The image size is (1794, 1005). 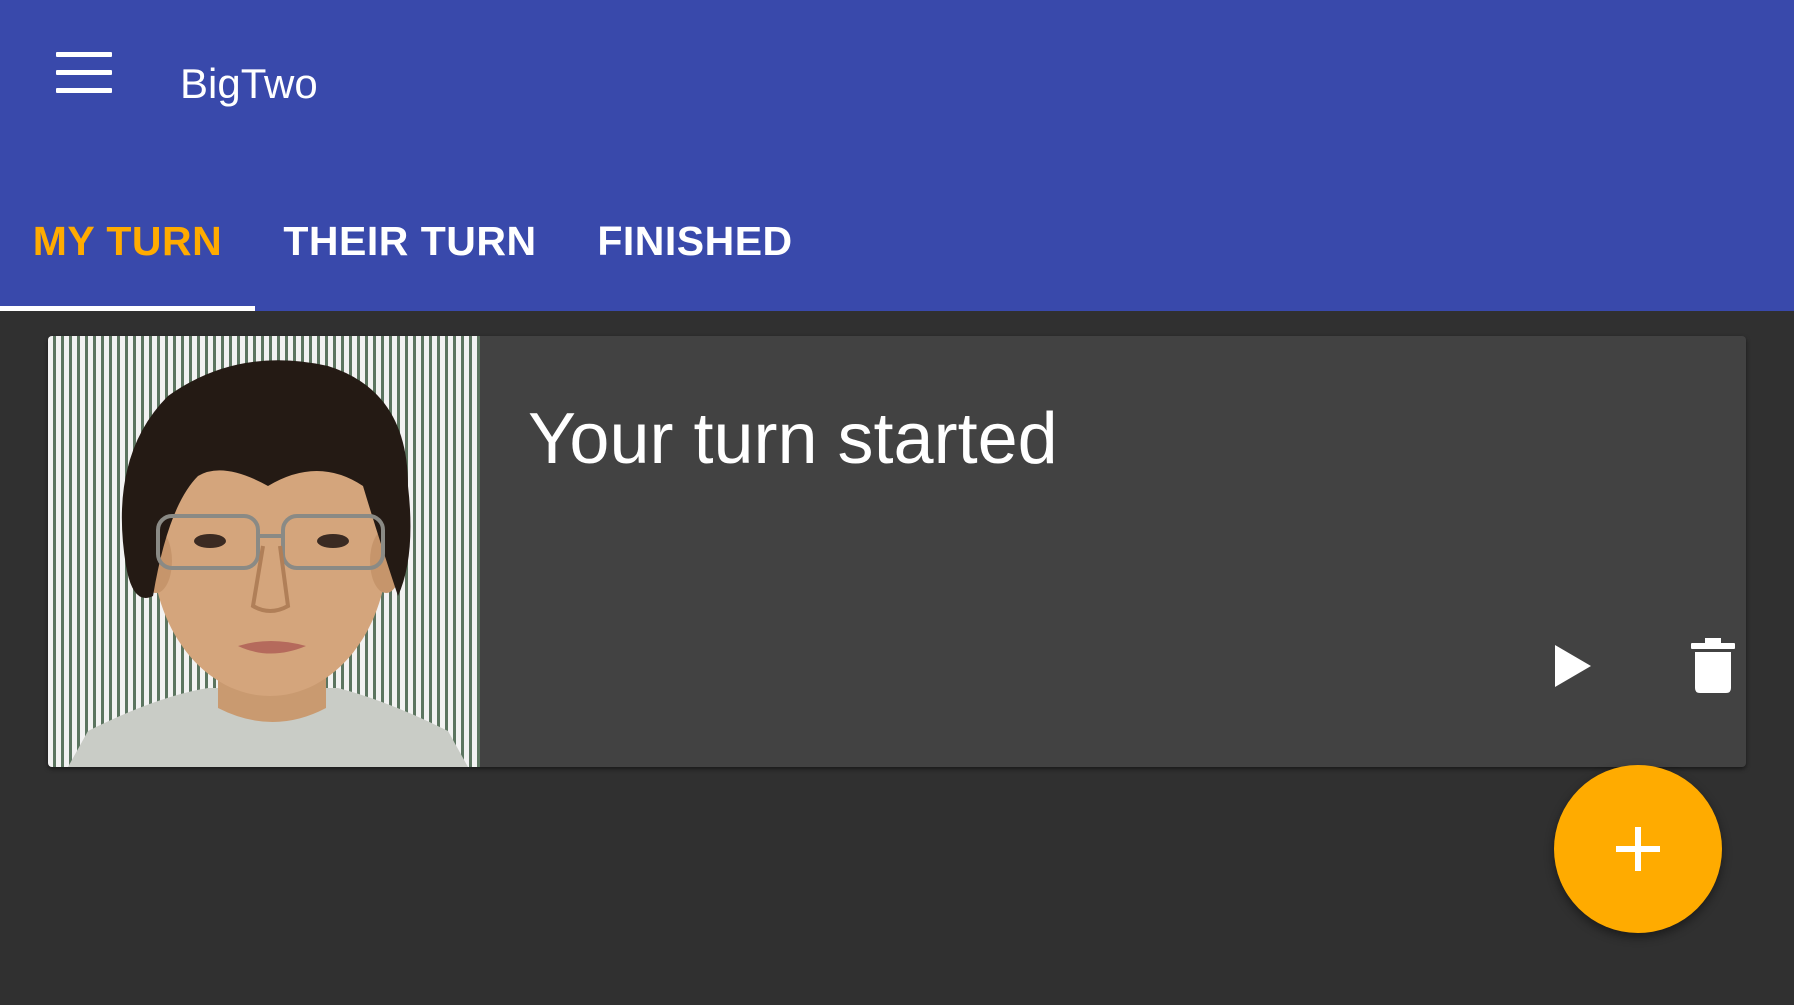 What do you see at coordinates (410, 241) in the screenshot?
I see `tab-label: THEIR TURN` at bounding box center [410, 241].